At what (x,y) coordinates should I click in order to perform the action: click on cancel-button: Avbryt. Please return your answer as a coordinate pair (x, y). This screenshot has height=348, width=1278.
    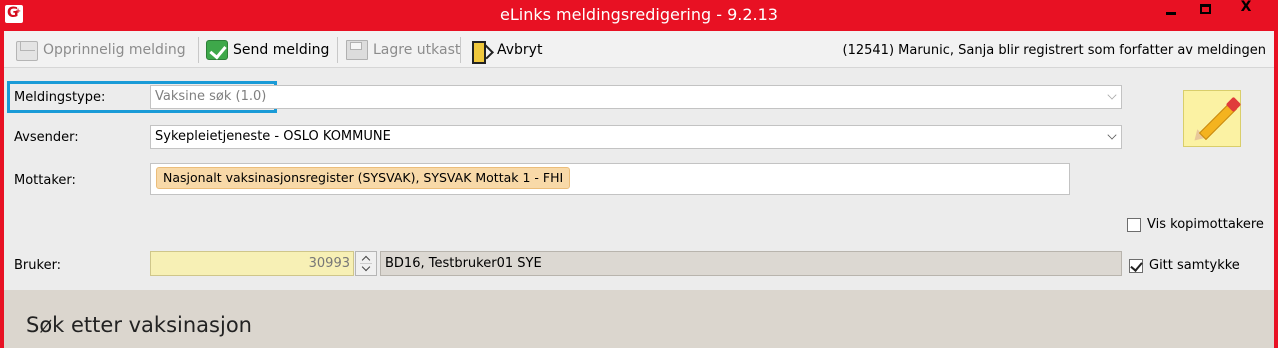
    Looking at the image, I should click on (506, 51).